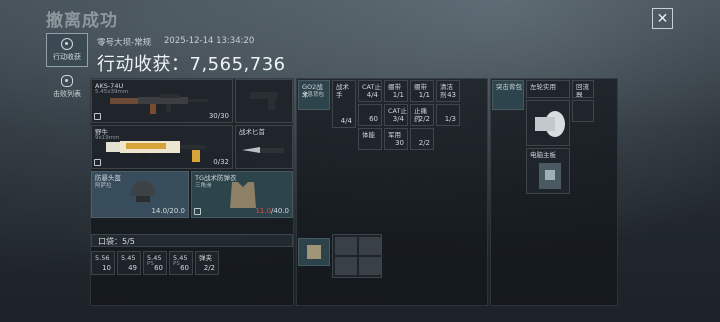  Describe the element at coordinates (237, 64) in the screenshot. I see `total-value: 7,565,736` at that location.